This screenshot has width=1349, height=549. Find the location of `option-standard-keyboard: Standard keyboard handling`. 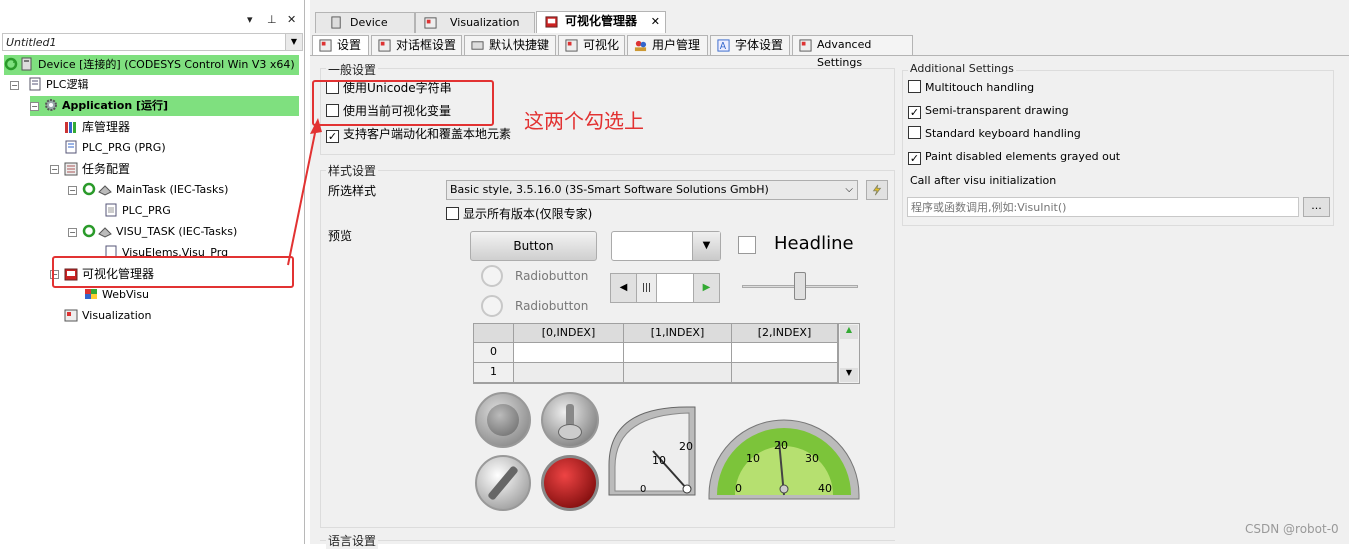

option-standard-keyboard: Standard keyboard handling is located at coordinates (994, 135).